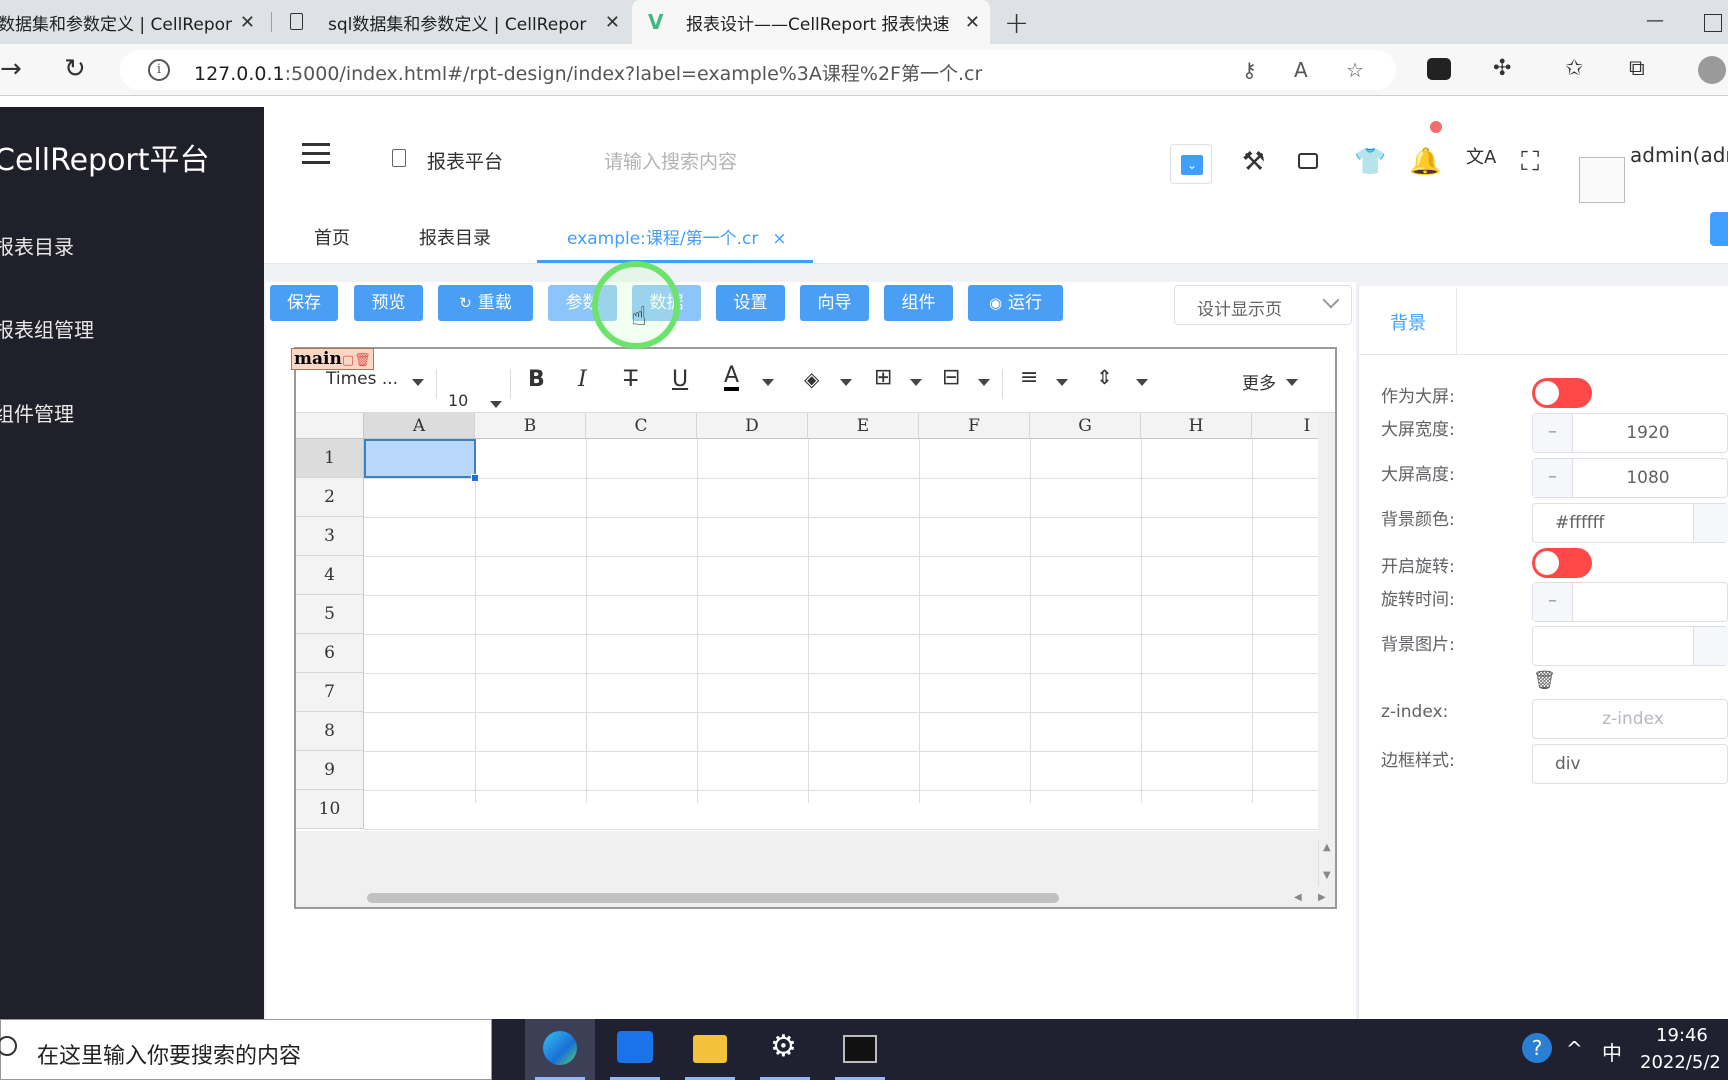  What do you see at coordinates (159, 70) in the screenshot?
I see `info-icon: i` at bounding box center [159, 70].